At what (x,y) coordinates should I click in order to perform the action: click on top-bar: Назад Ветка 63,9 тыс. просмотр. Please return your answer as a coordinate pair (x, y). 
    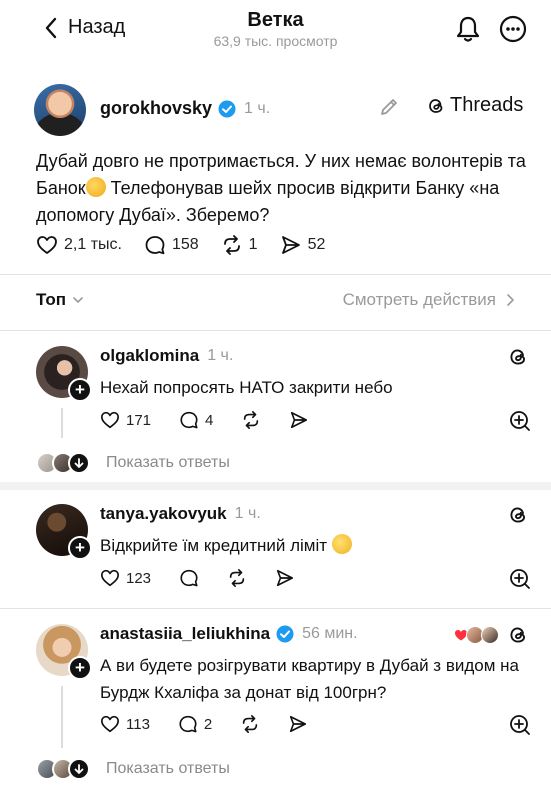
    Looking at the image, I should click on (275, 30).